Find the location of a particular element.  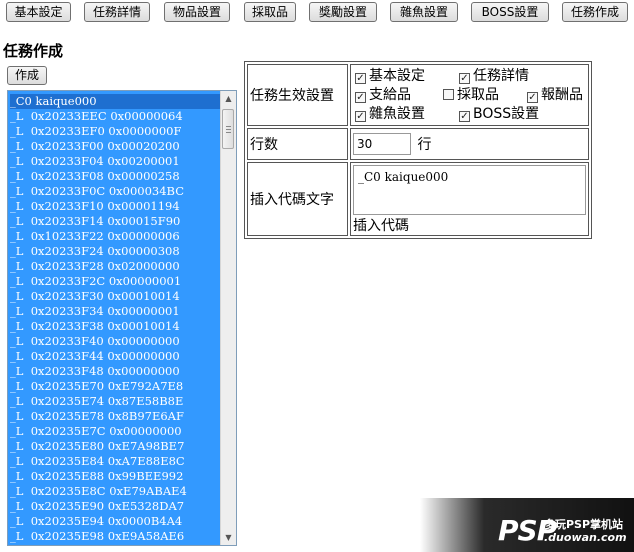

code-line: _L 0x20233F0C 0x000034BC is located at coordinates (97, 191).